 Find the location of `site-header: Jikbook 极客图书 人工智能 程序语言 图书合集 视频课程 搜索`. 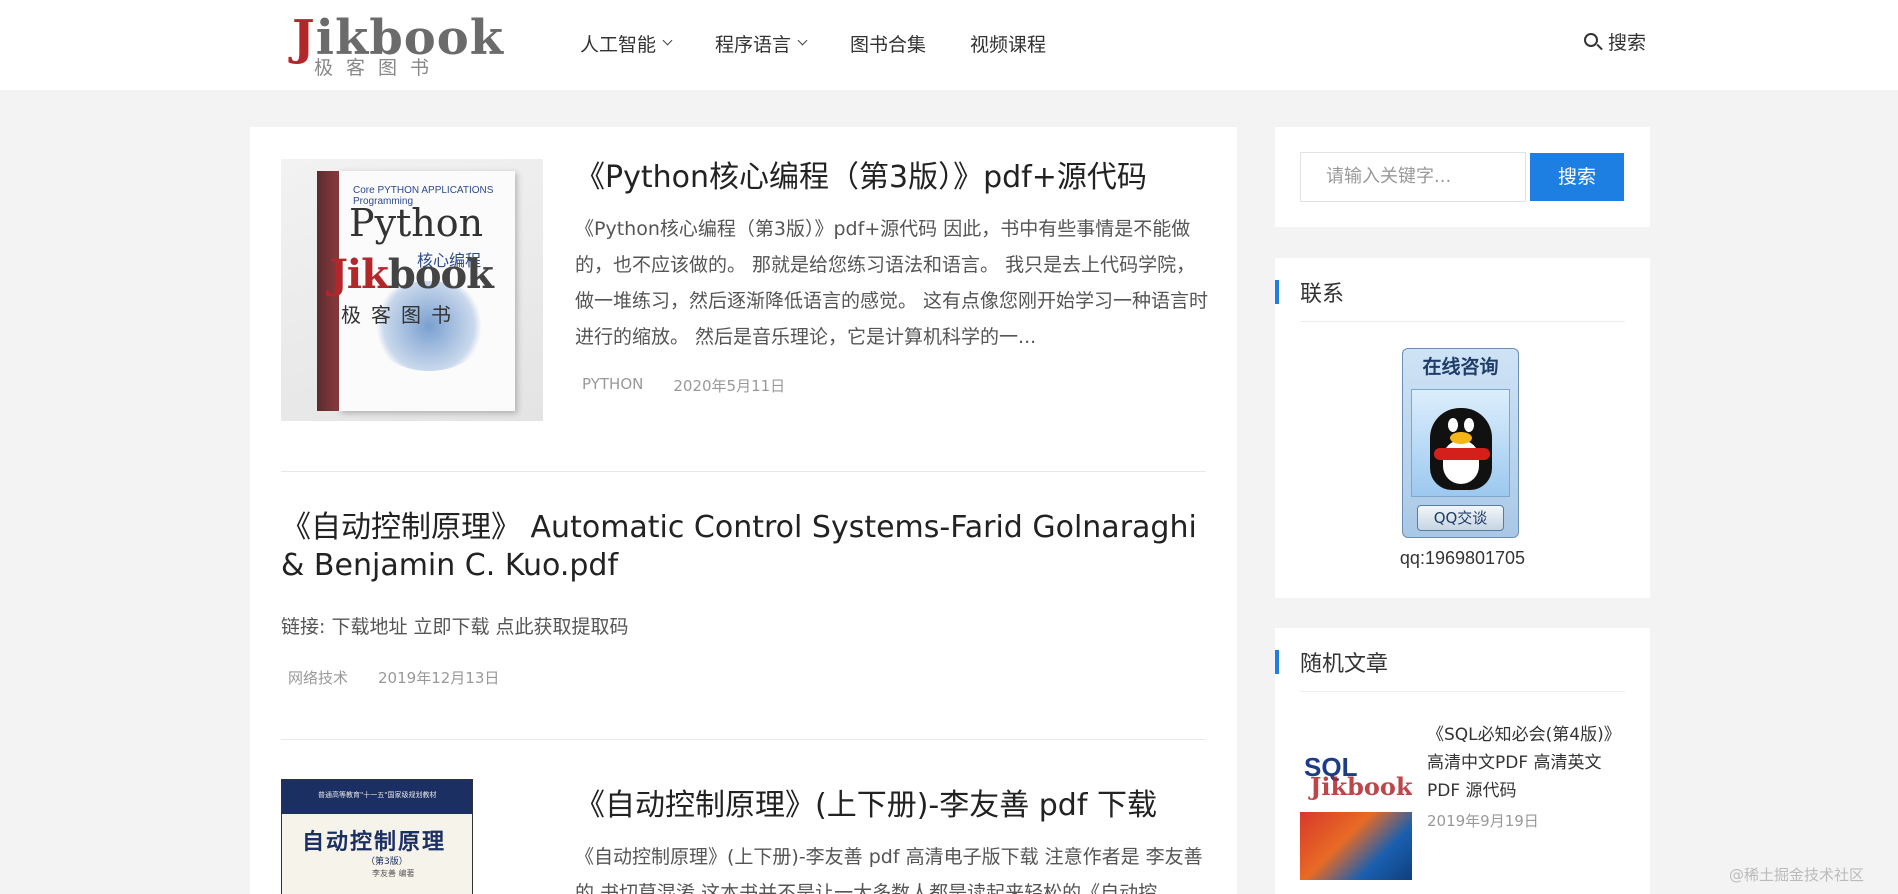

site-header: Jikbook 极客图书 人工智能 程序语言 图书合集 视频课程 搜索 is located at coordinates (949, 45).